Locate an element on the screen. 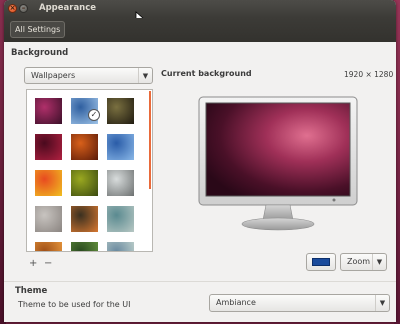 The image size is (400, 324). minimize-window-button: – is located at coordinates (23, 8).